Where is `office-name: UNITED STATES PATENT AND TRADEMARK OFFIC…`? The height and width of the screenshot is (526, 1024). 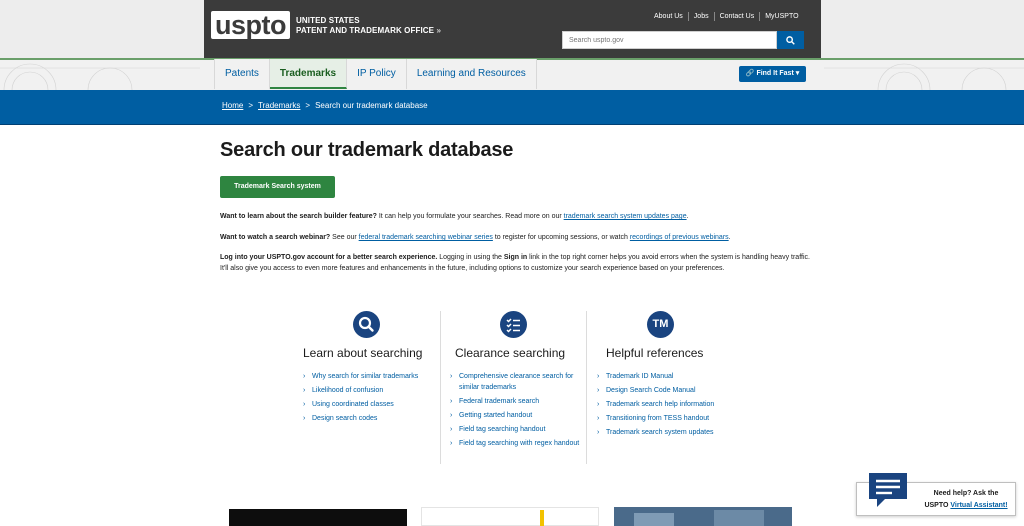
office-name: UNITED STATES PATENT AND TRADEMARK OFFIC… is located at coordinates (368, 26).